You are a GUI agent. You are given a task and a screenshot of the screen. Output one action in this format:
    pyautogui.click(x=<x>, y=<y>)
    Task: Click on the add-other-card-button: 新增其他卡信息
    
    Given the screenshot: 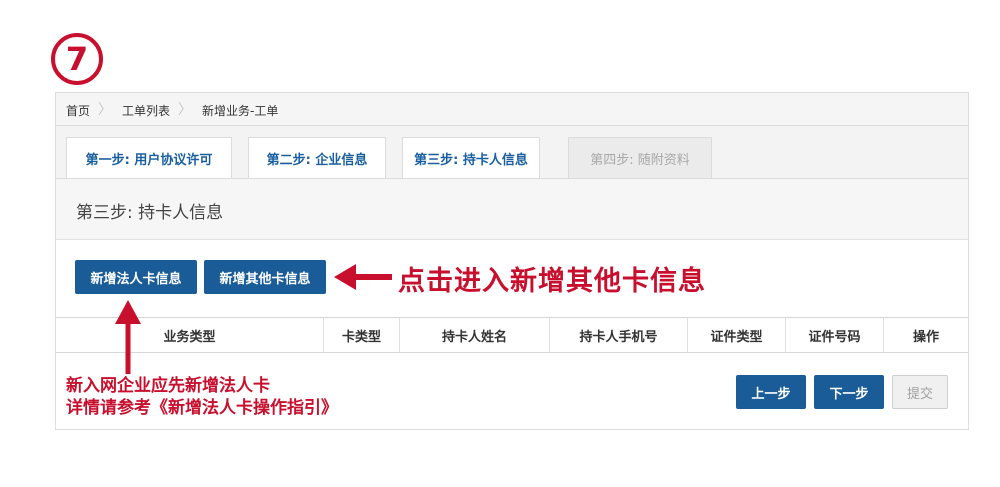 What is the action you would take?
    pyautogui.click(x=265, y=277)
    